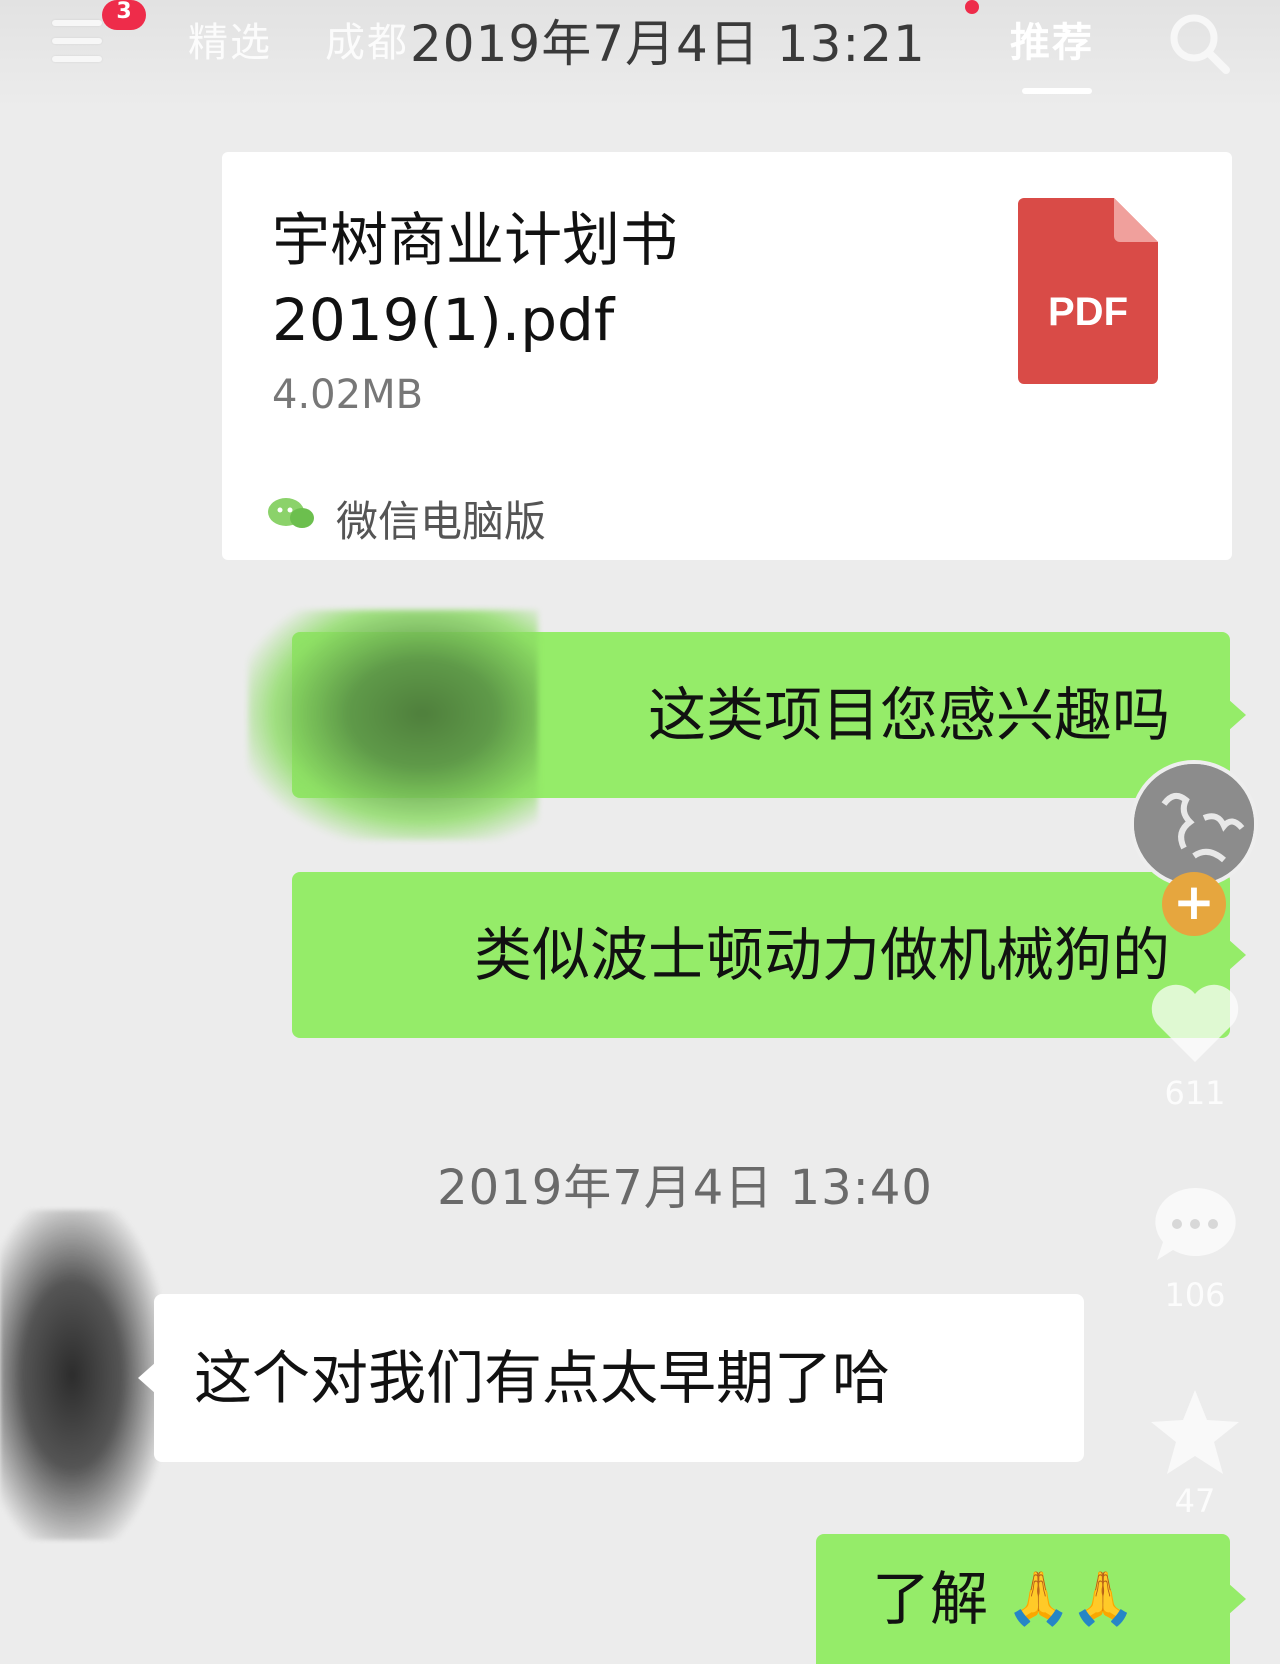 This screenshot has width=1280, height=1664. Describe the element at coordinates (668, 44) in the screenshot. I see `chat-header-timestamp: 2019年7月4日 13:21` at that location.